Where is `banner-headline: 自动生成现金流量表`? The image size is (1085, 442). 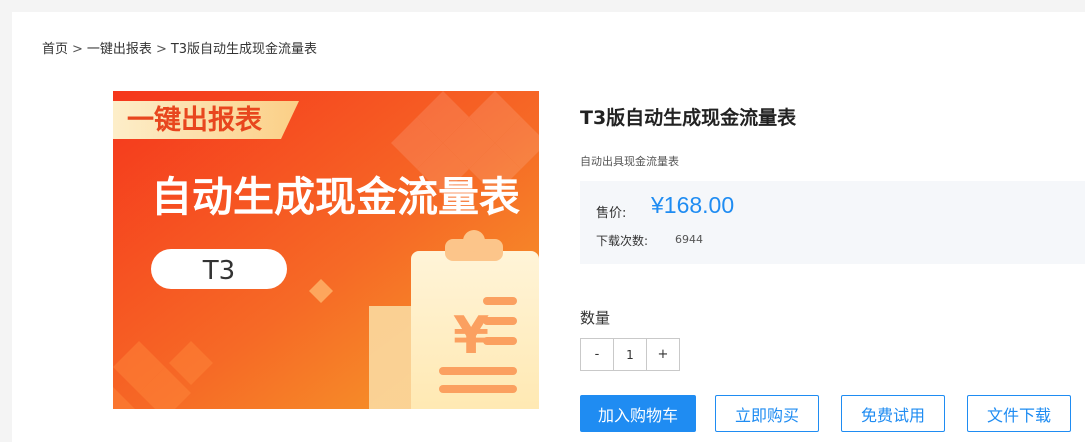
banner-headline: 自动生成现金流量表 is located at coordinates (335, 197).